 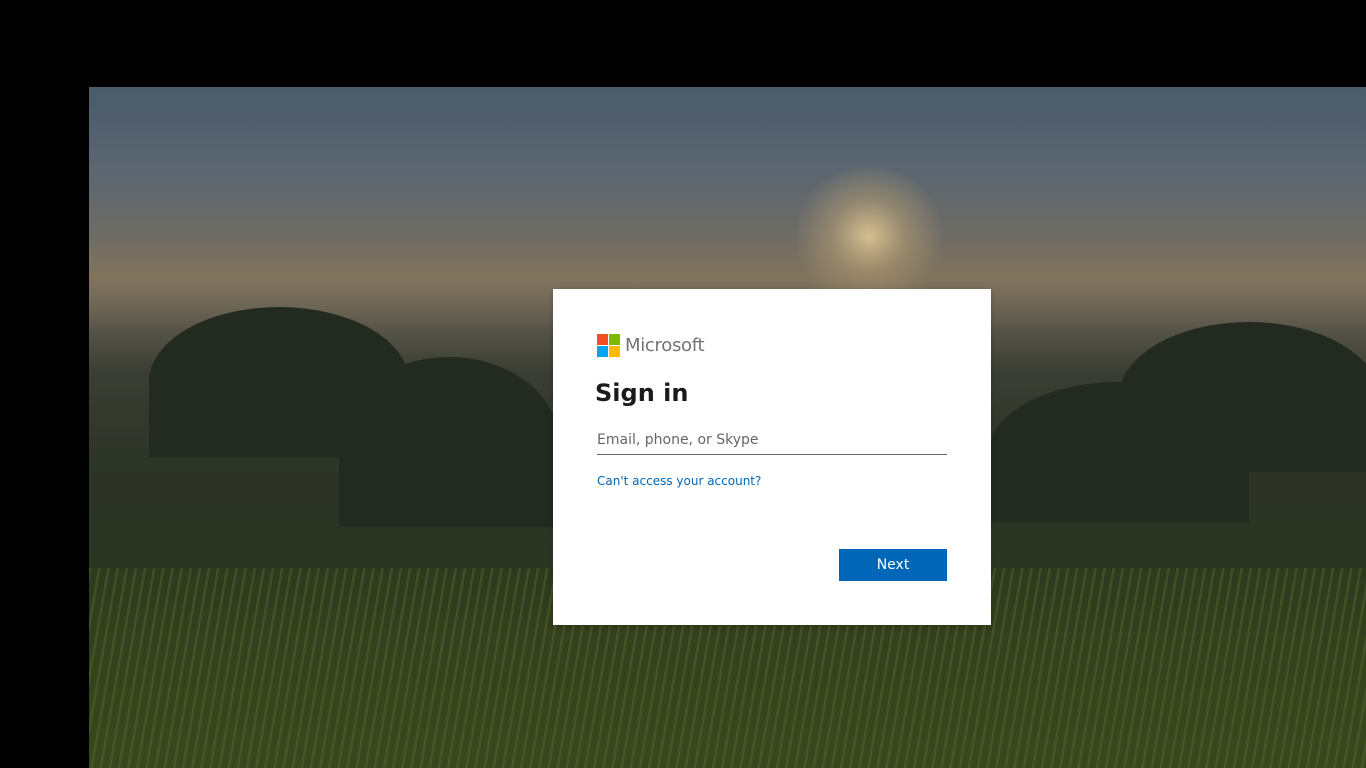 I want to click on logo-square-red, so click(x=602, y=339).